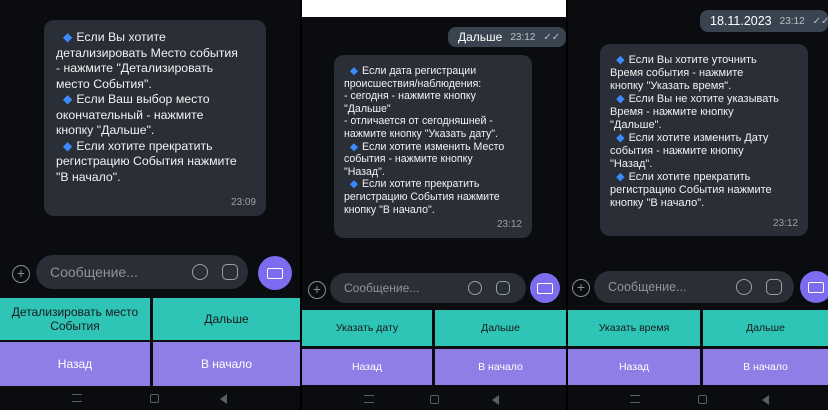  I want to click on message-line: ◆ Если дата регистрации, so click(433, 71).